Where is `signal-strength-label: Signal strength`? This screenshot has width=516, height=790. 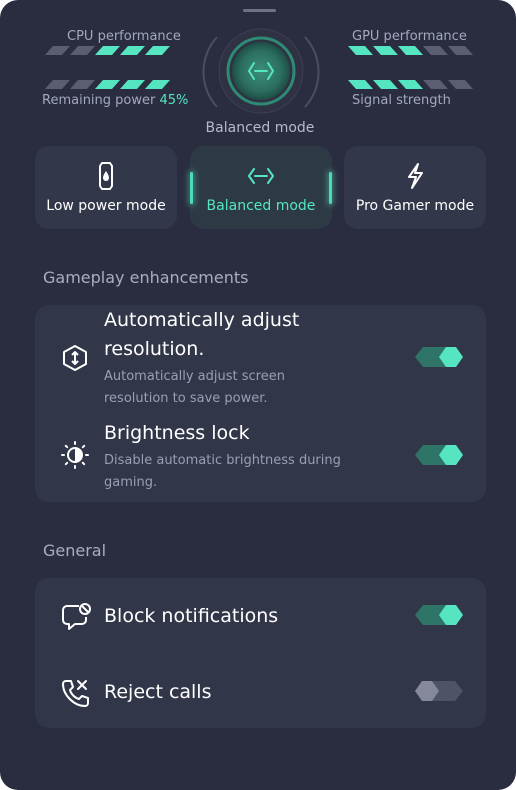 signal-strength-label: Signal strength is located at coordinates (401, 100).